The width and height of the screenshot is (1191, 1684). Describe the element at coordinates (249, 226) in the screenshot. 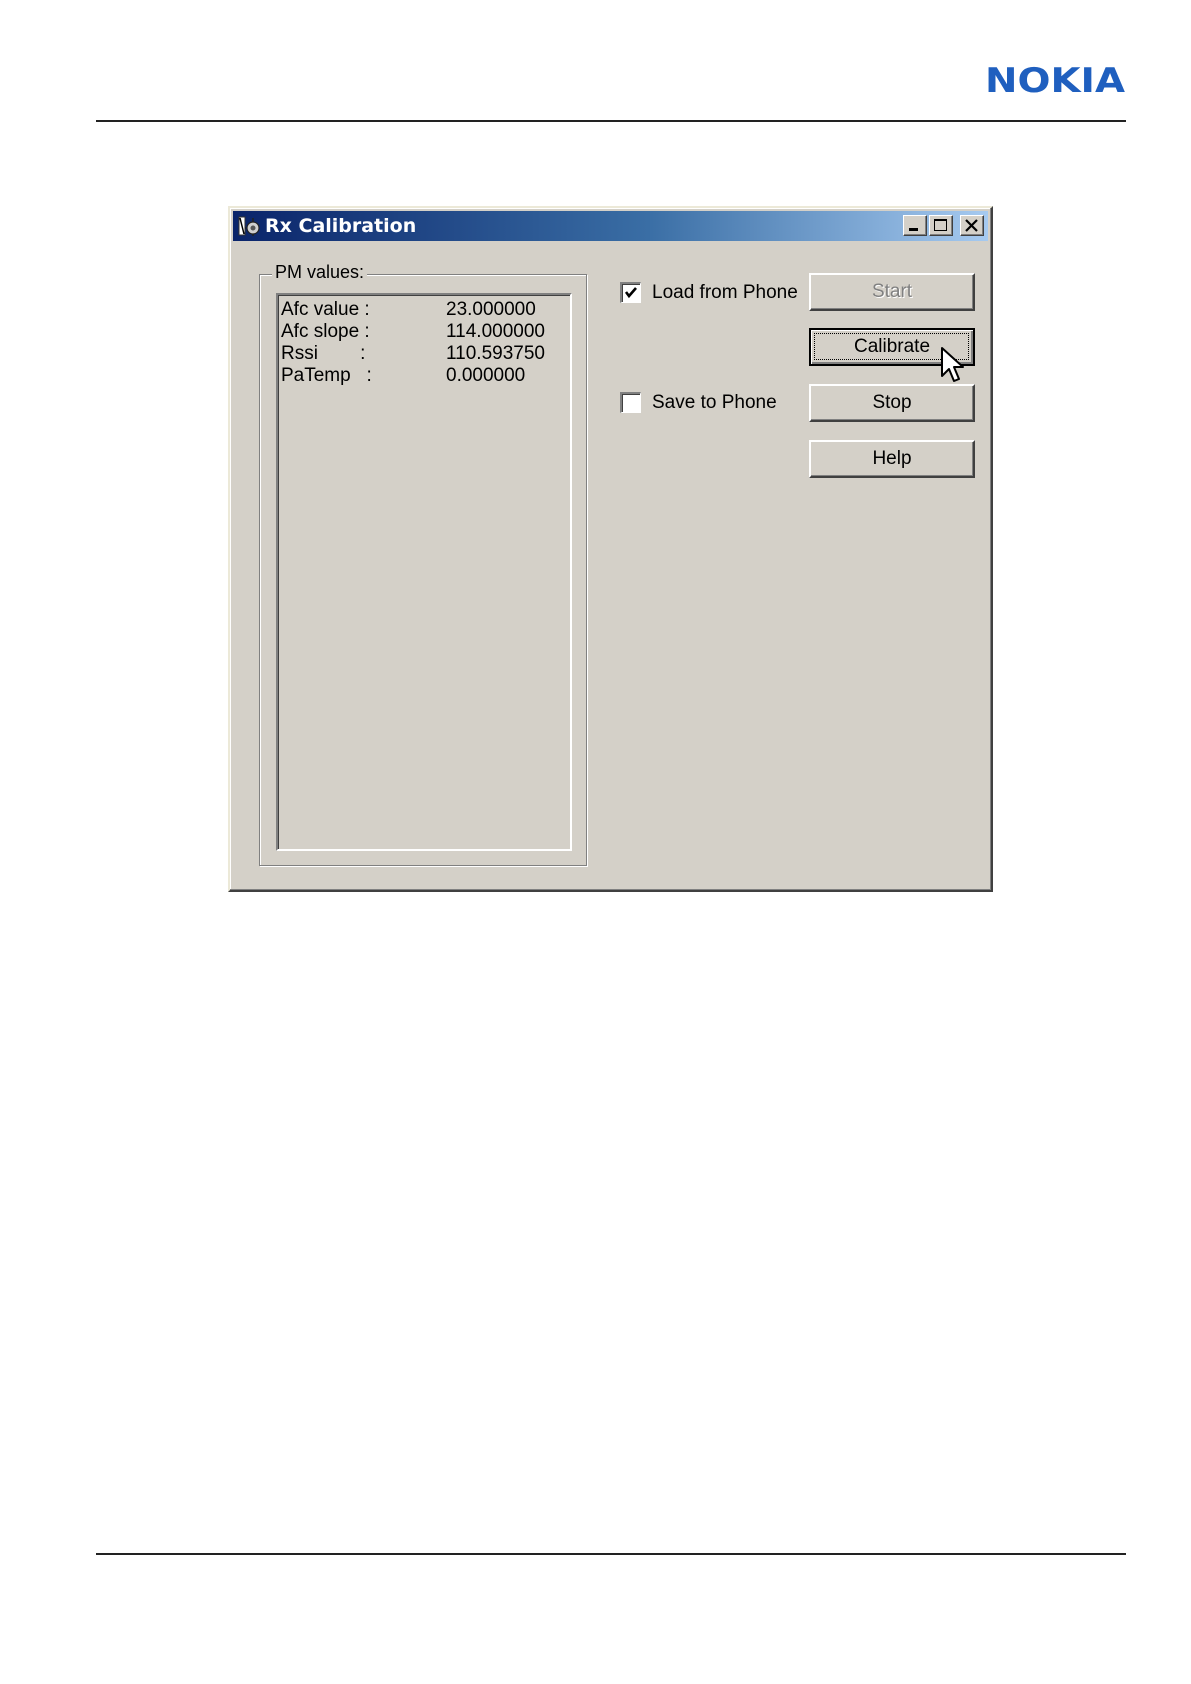

I see `calibration-app-icon` at that location.